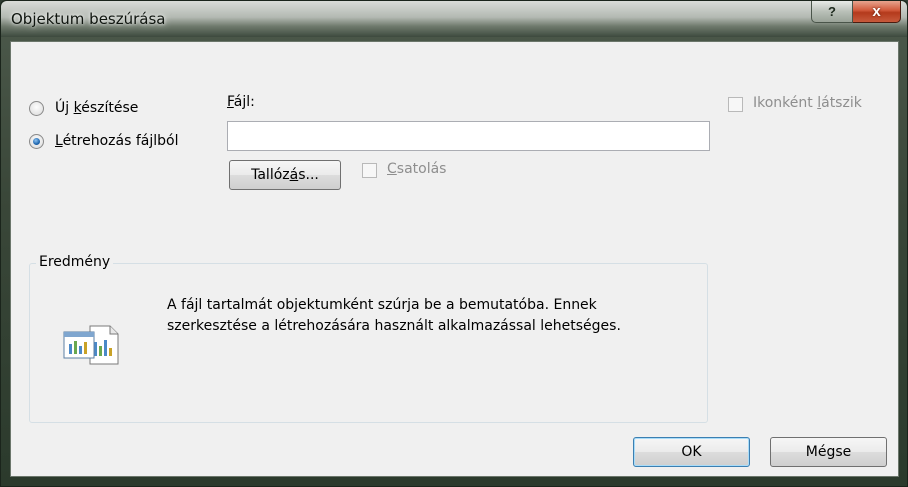 The width and height of the screenshot is (908, 487). What do you see at coordinates (91, 345) in the screenshot?
I see `embedded-object-chart-icon` at bounding box center [91, 345].